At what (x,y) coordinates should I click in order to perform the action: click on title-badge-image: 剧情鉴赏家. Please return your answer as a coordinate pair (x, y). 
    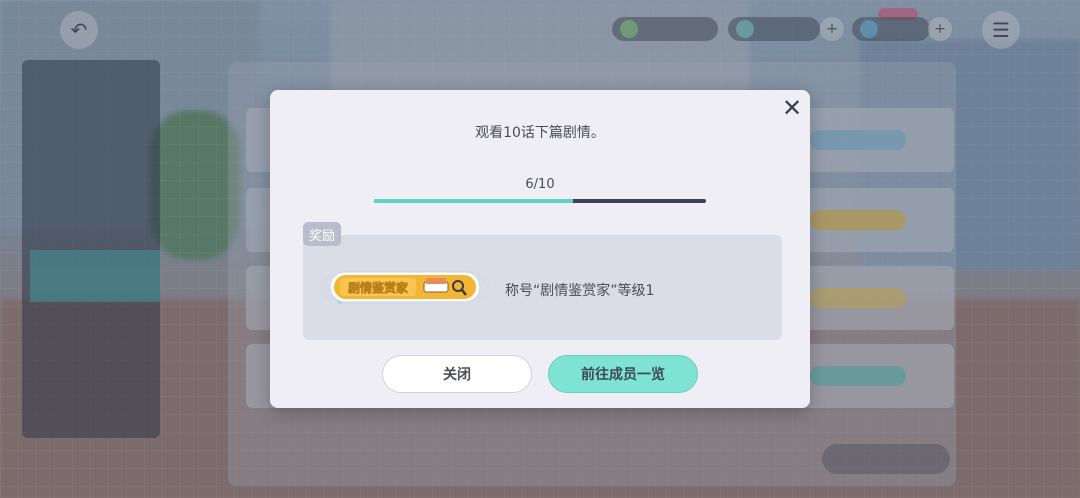
    Looking at the image, I should click on (405, 287).